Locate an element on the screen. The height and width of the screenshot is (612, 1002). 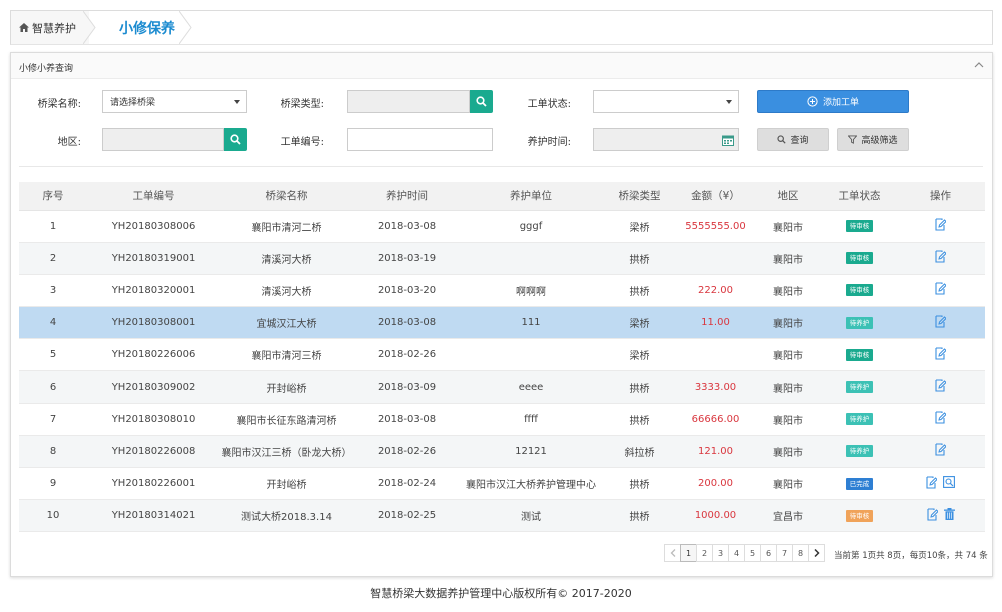
chevron-up-icon is located at coordinates (979, 65).